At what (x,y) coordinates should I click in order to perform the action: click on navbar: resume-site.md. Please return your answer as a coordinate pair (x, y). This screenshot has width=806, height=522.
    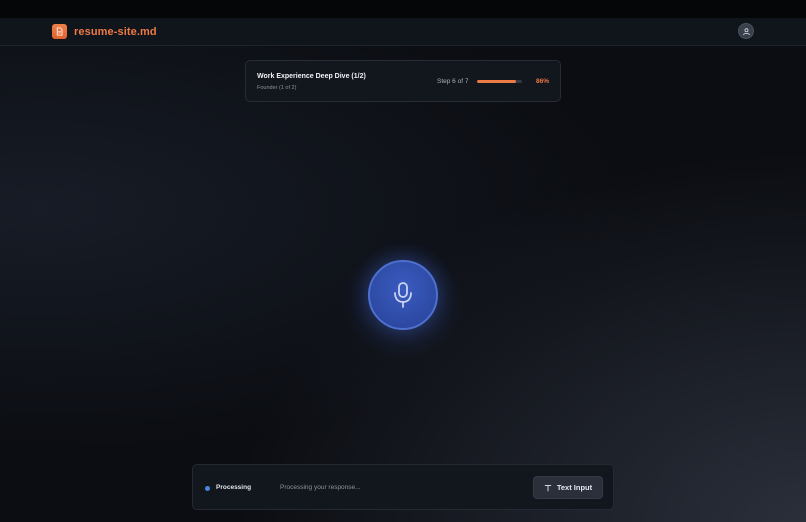
    Looking at the image, I should click on (403, 32).